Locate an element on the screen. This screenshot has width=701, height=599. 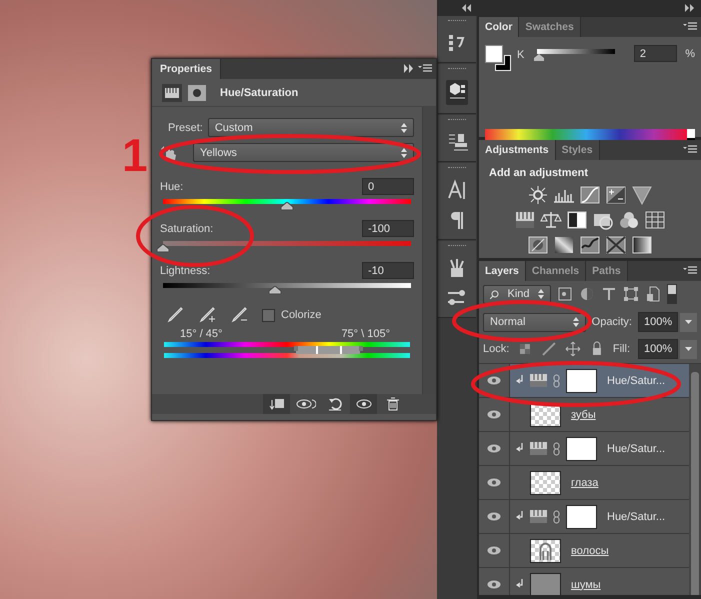
value-field: 2 is located at coordinates (656, 53).